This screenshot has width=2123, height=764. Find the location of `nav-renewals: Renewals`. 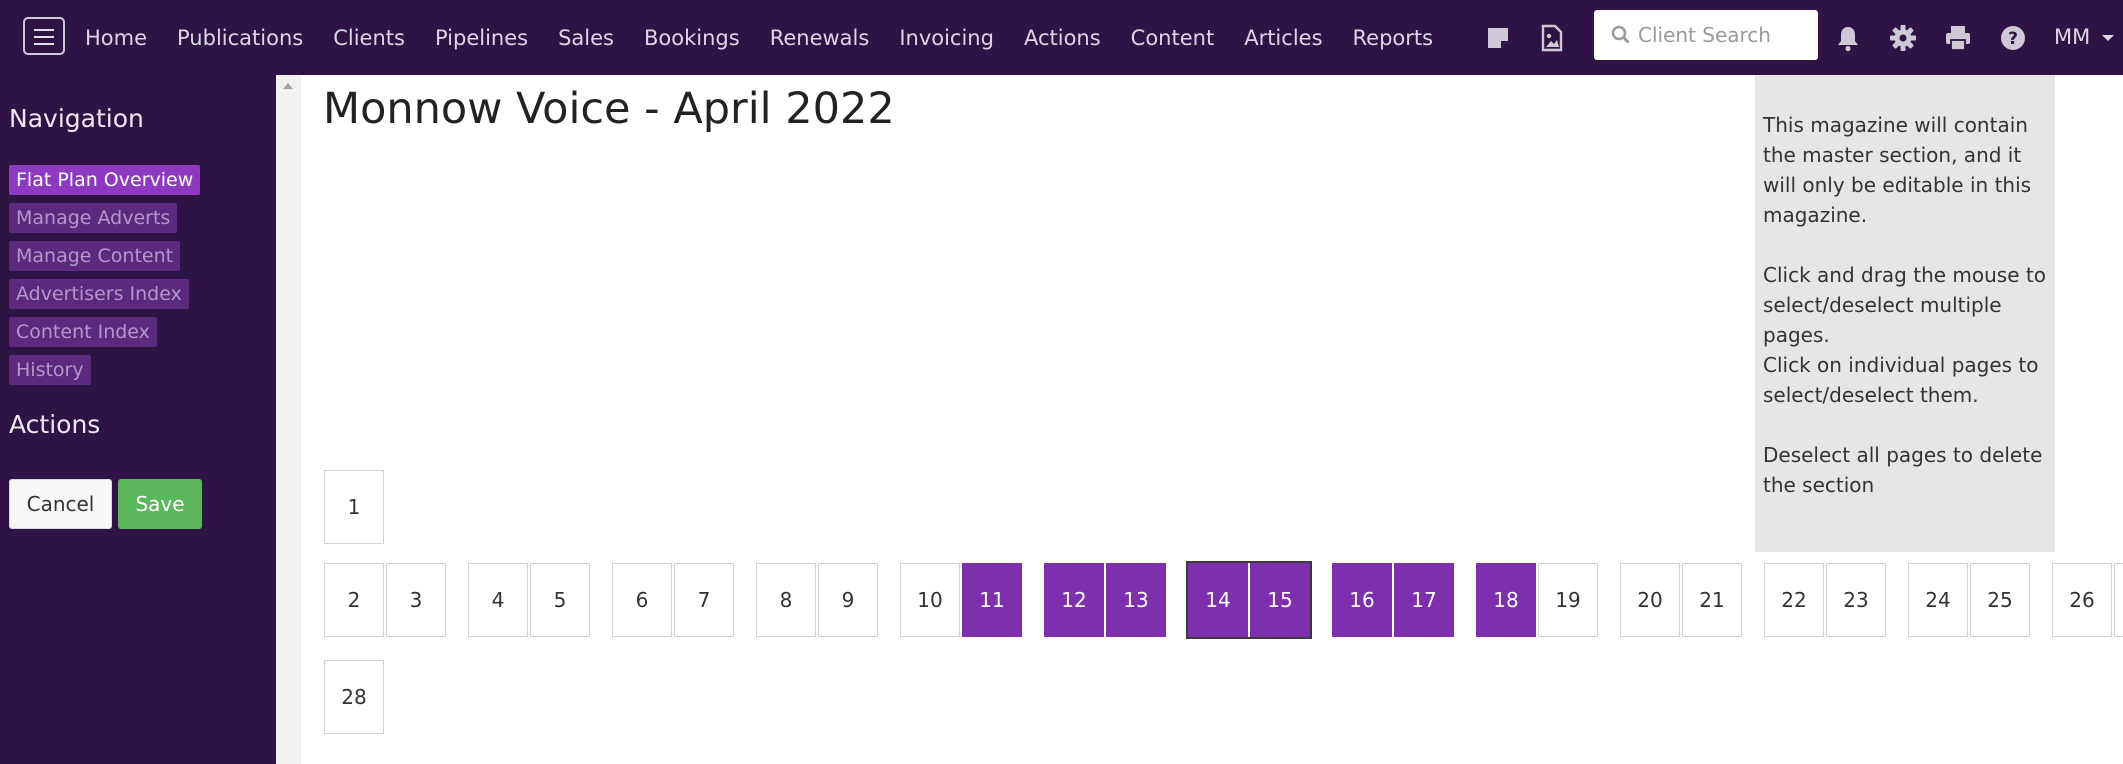

nav-renewals: Renewals is located at coordinates (820, 38).